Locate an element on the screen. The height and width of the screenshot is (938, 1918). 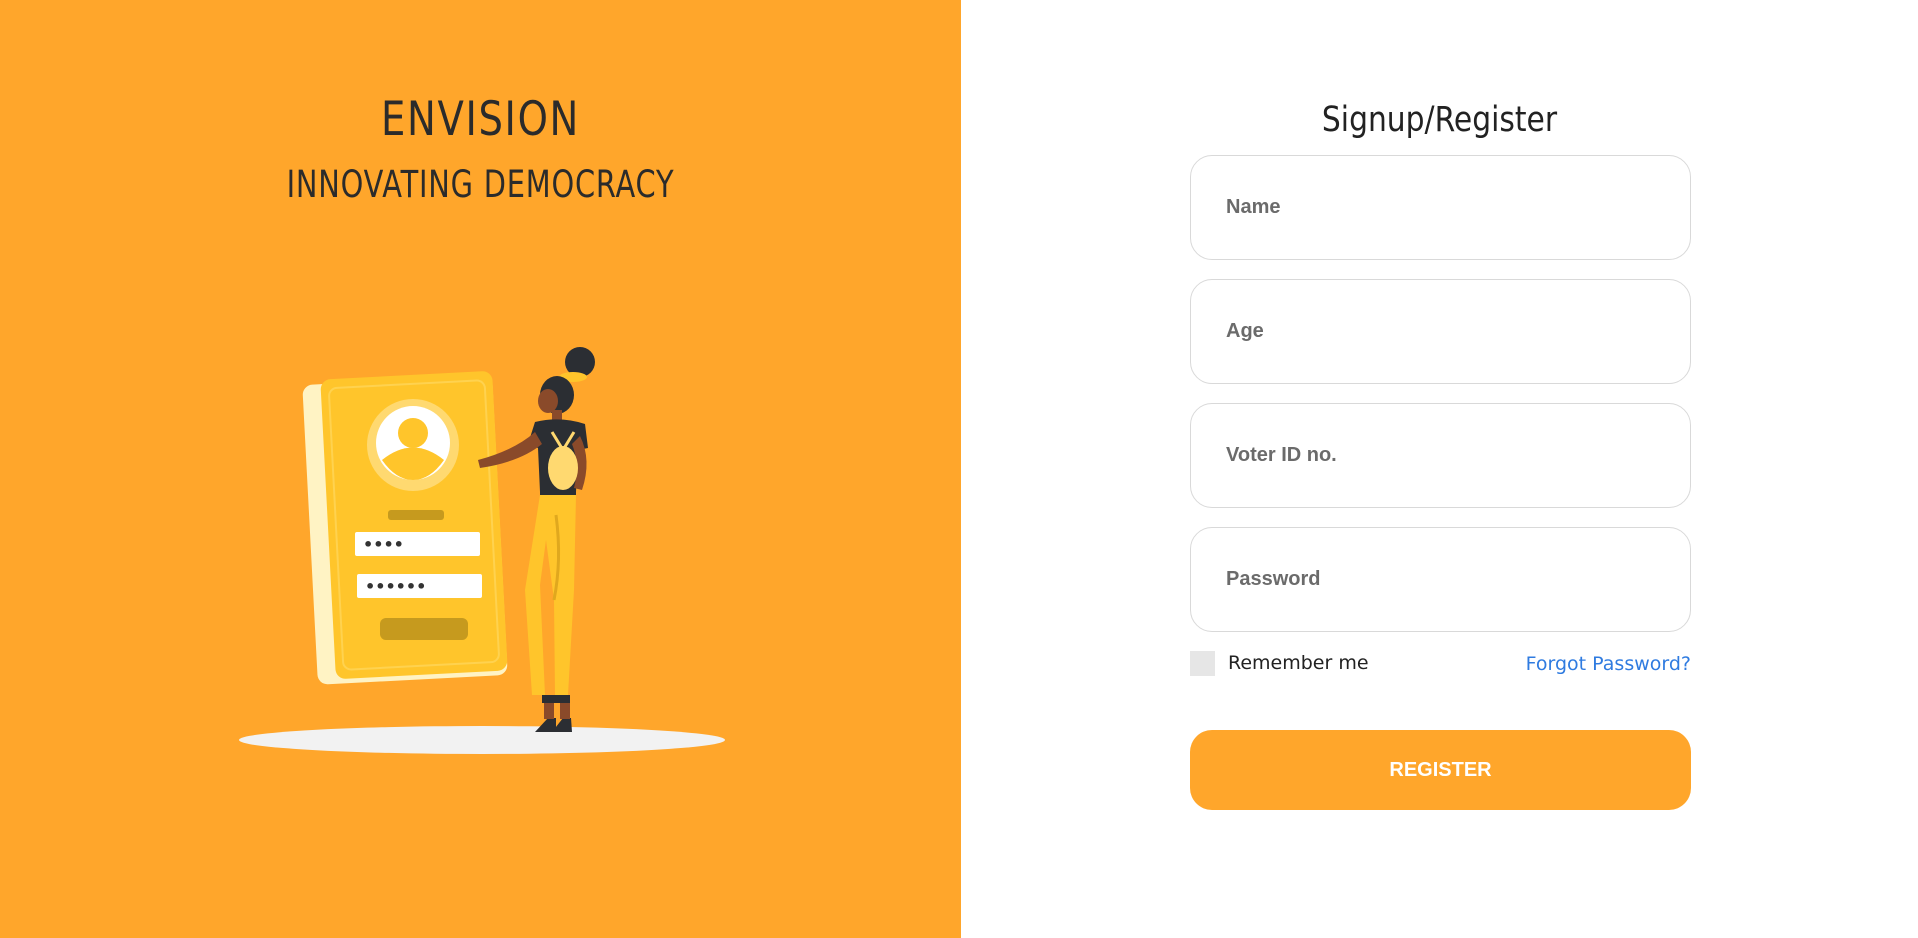
name-field is located at coordinates (1440, 207).